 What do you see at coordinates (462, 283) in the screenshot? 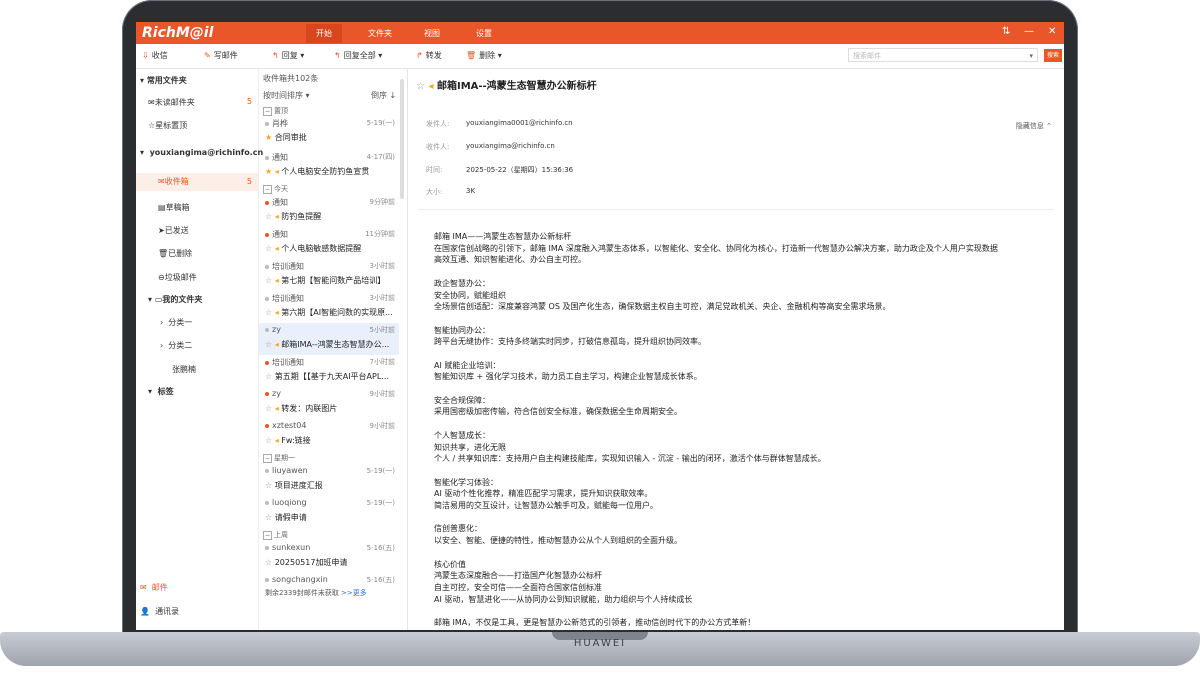
I see `body-line: 政企智慧办公：` at bounding box center [462, 283].